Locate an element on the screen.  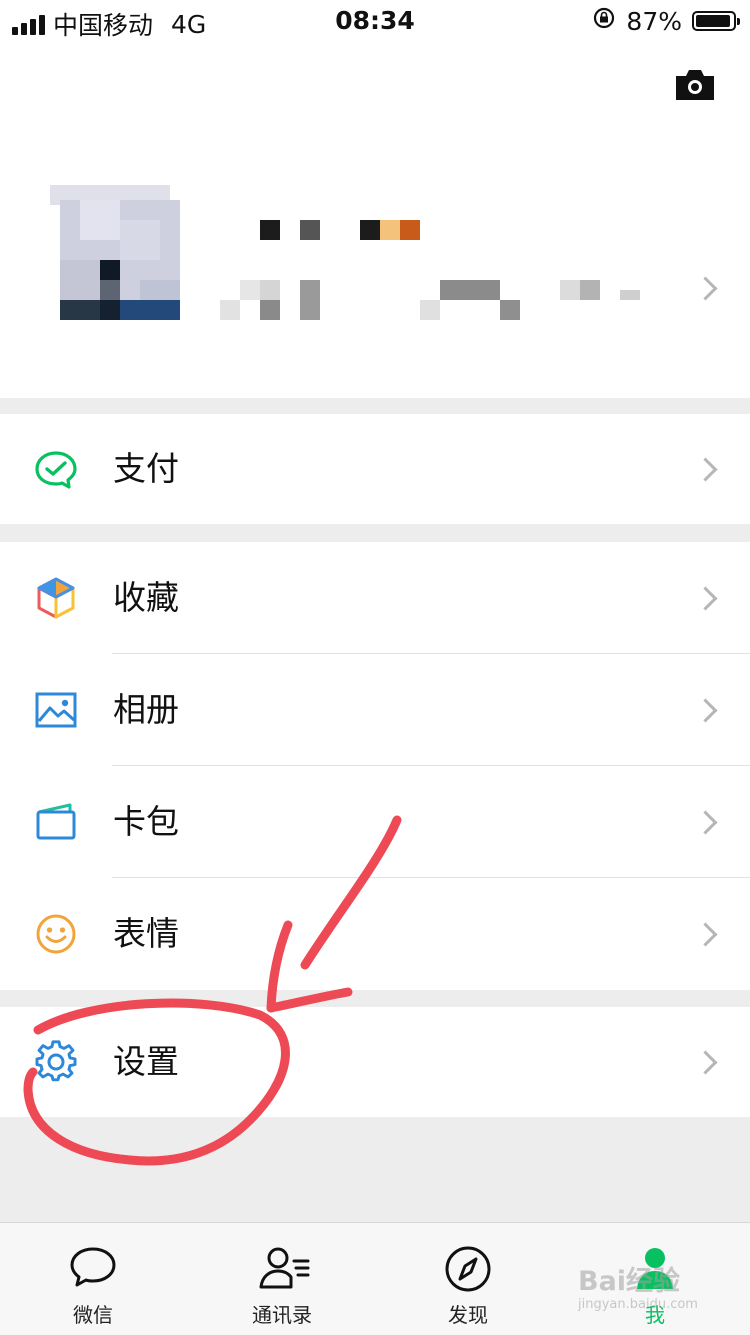
watermark: Bai经验 jingyan.baidu.com is located at coordinates (653, 1290).